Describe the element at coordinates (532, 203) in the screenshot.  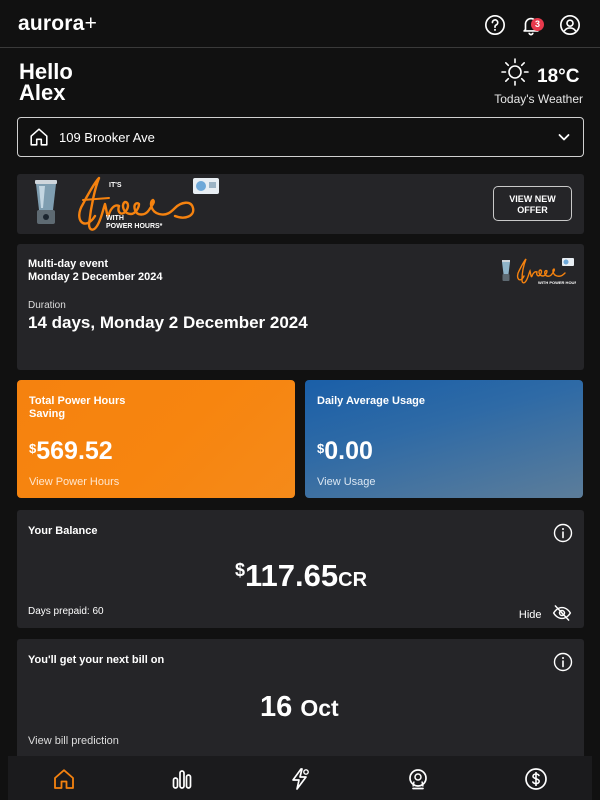
I see `view-new-offer-button: VIEW NEW OFFER` at that location.